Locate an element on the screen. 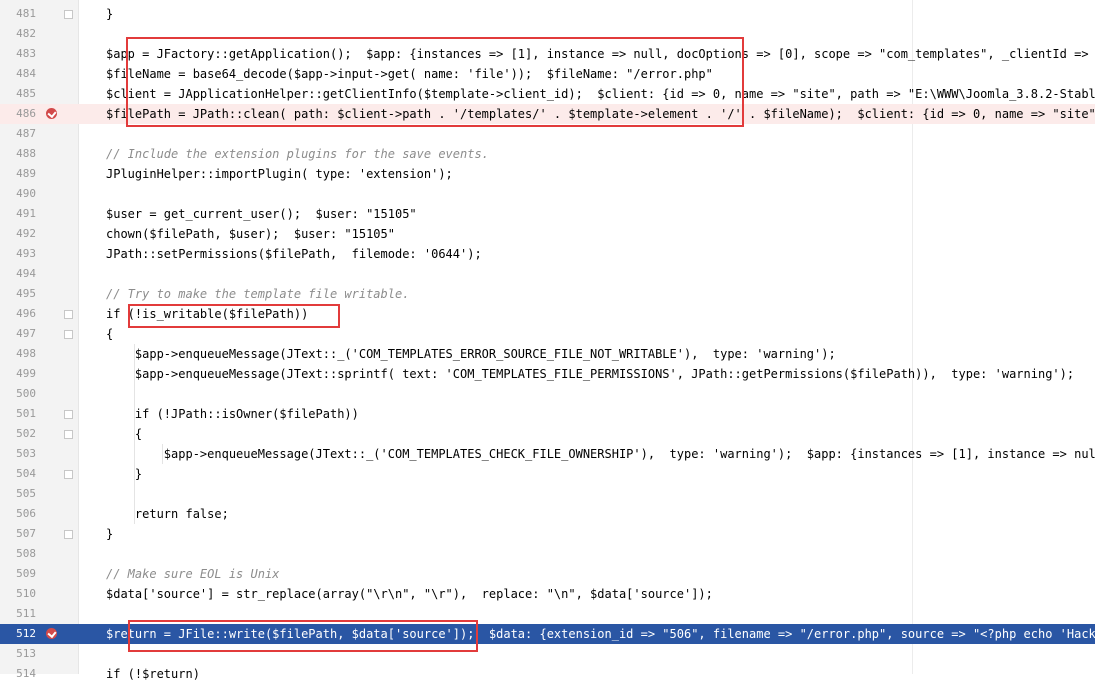 Image resolution: width=1095 pixels, height=684 pixels. line-number: 504 is located at coordinates (26, 473).